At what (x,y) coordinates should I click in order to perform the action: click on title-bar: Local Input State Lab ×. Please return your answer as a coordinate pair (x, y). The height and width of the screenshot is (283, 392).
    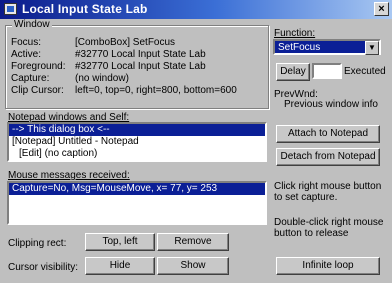
    Looking at the image, I should click on (196, 9).